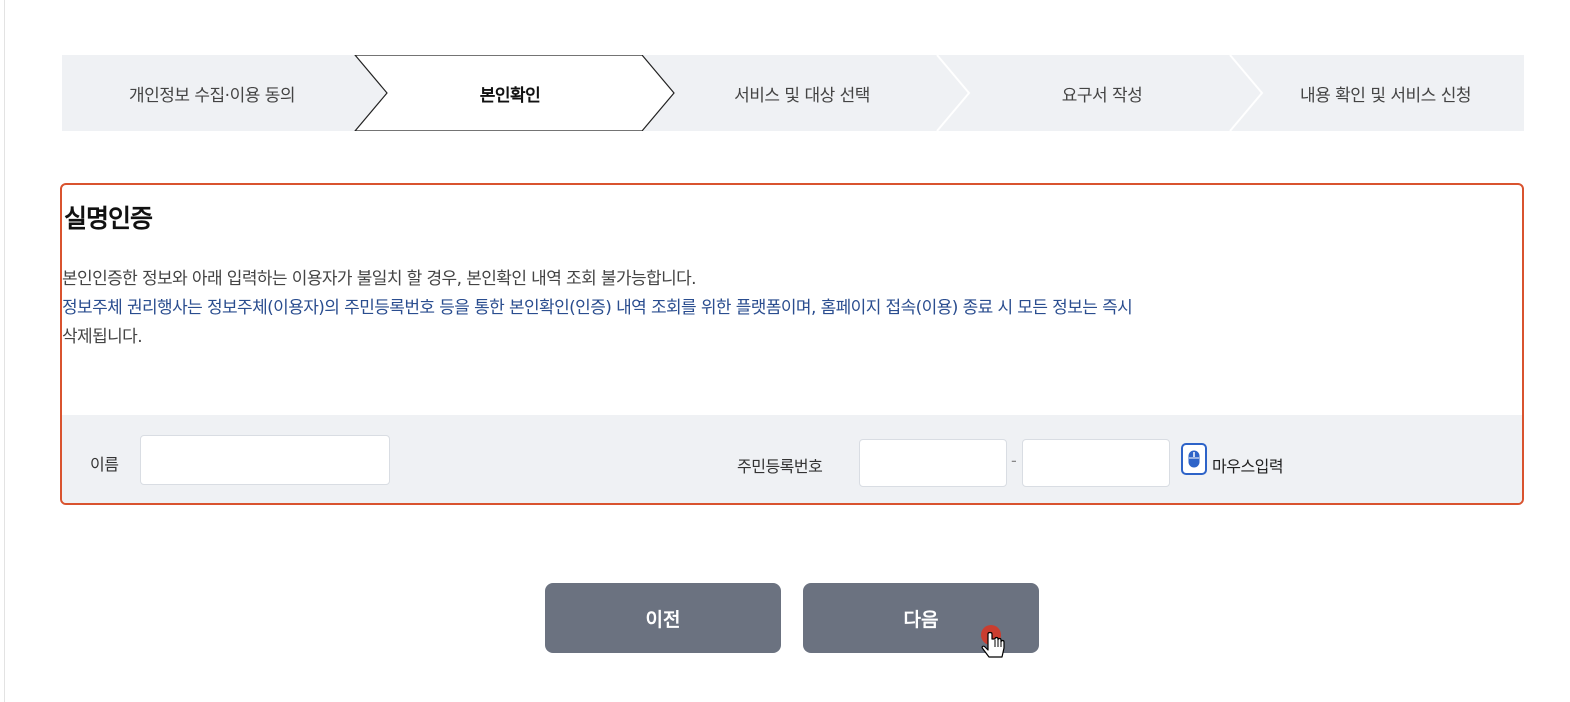 This screenshot has width=1570, height=702. Describe the element at coordinates (510, 95) in the screenshot. I see `step-identity-check: 본인확인` at that location.